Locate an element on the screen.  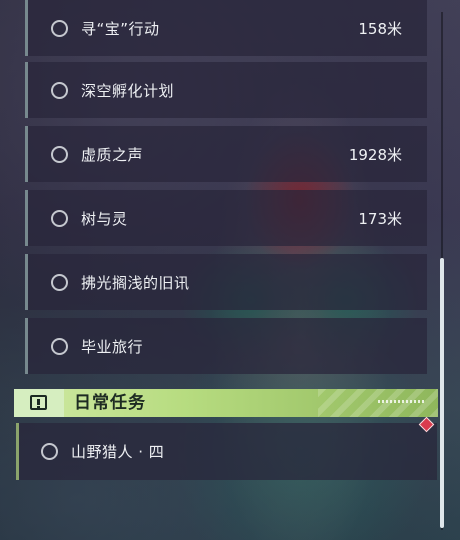
quest-item: 树与灵 173米 is located at coordinates (226, 218).